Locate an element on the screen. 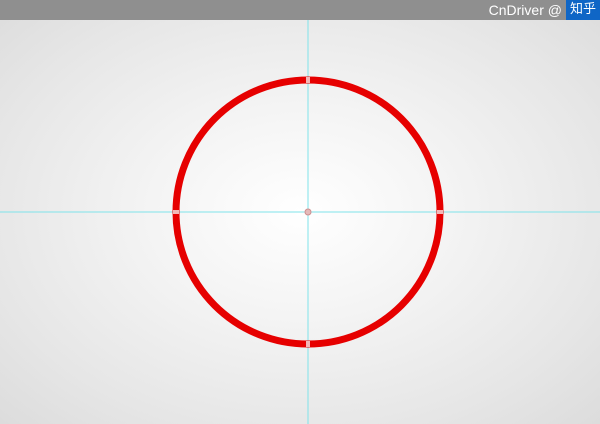 This screenshot has width=600, height=424. anchor-point-left is located at coordinates (176, 212).